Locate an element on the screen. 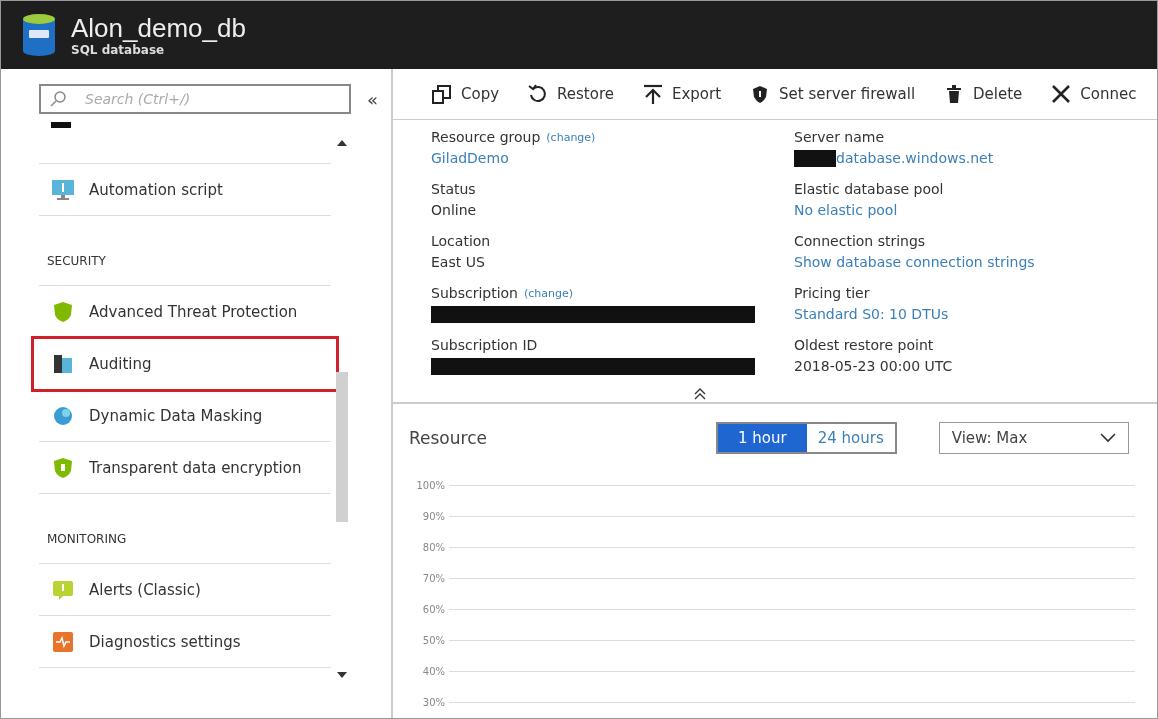  toolbar-button: Set server firewall is located at coordinates (832, 94).